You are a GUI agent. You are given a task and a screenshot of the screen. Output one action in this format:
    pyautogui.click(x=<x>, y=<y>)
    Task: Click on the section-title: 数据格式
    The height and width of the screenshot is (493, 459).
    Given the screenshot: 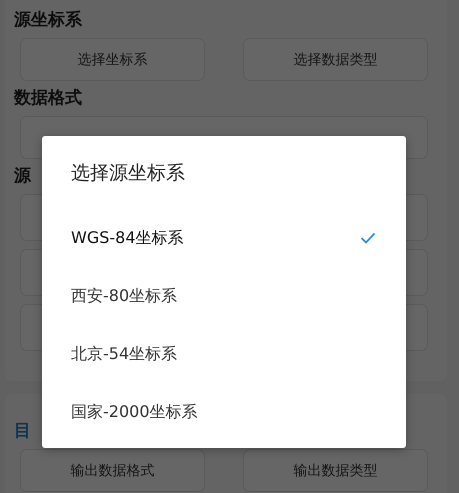 What is the action you would take?
    pyautogui.click(x=48, y=98)
    